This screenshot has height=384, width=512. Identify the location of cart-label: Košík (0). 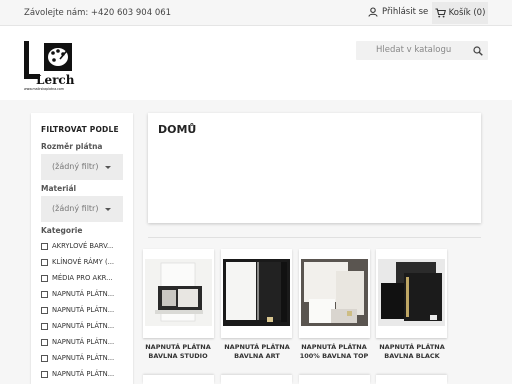
(467, 13).